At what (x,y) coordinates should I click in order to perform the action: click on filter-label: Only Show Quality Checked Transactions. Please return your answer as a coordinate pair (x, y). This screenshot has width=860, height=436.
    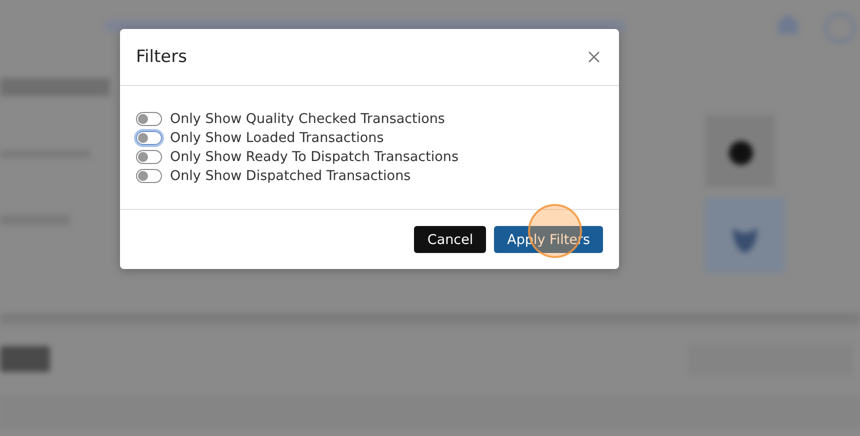
    Looking at the image, I should click on (307, 119).